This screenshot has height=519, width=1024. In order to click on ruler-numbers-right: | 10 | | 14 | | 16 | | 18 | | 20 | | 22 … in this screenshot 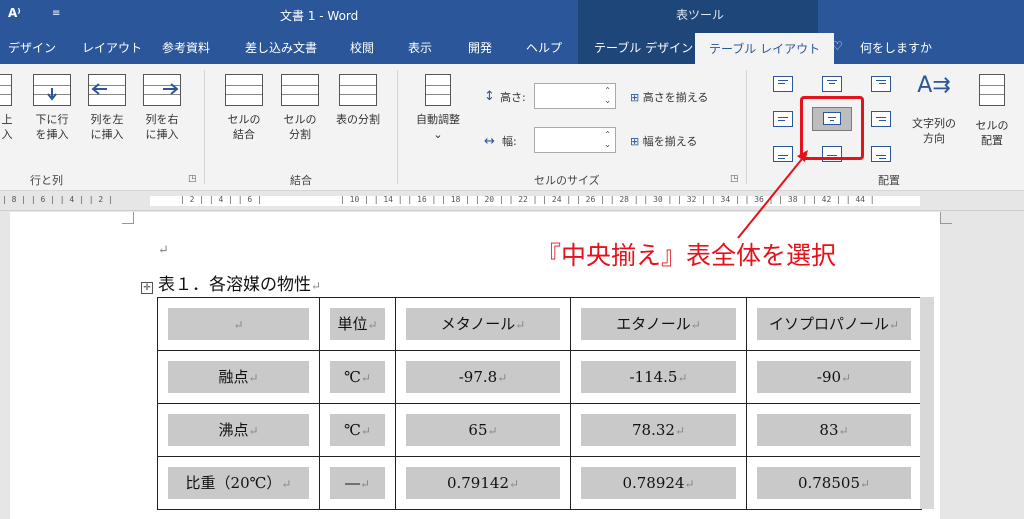, I will do `click(607, 199)`.